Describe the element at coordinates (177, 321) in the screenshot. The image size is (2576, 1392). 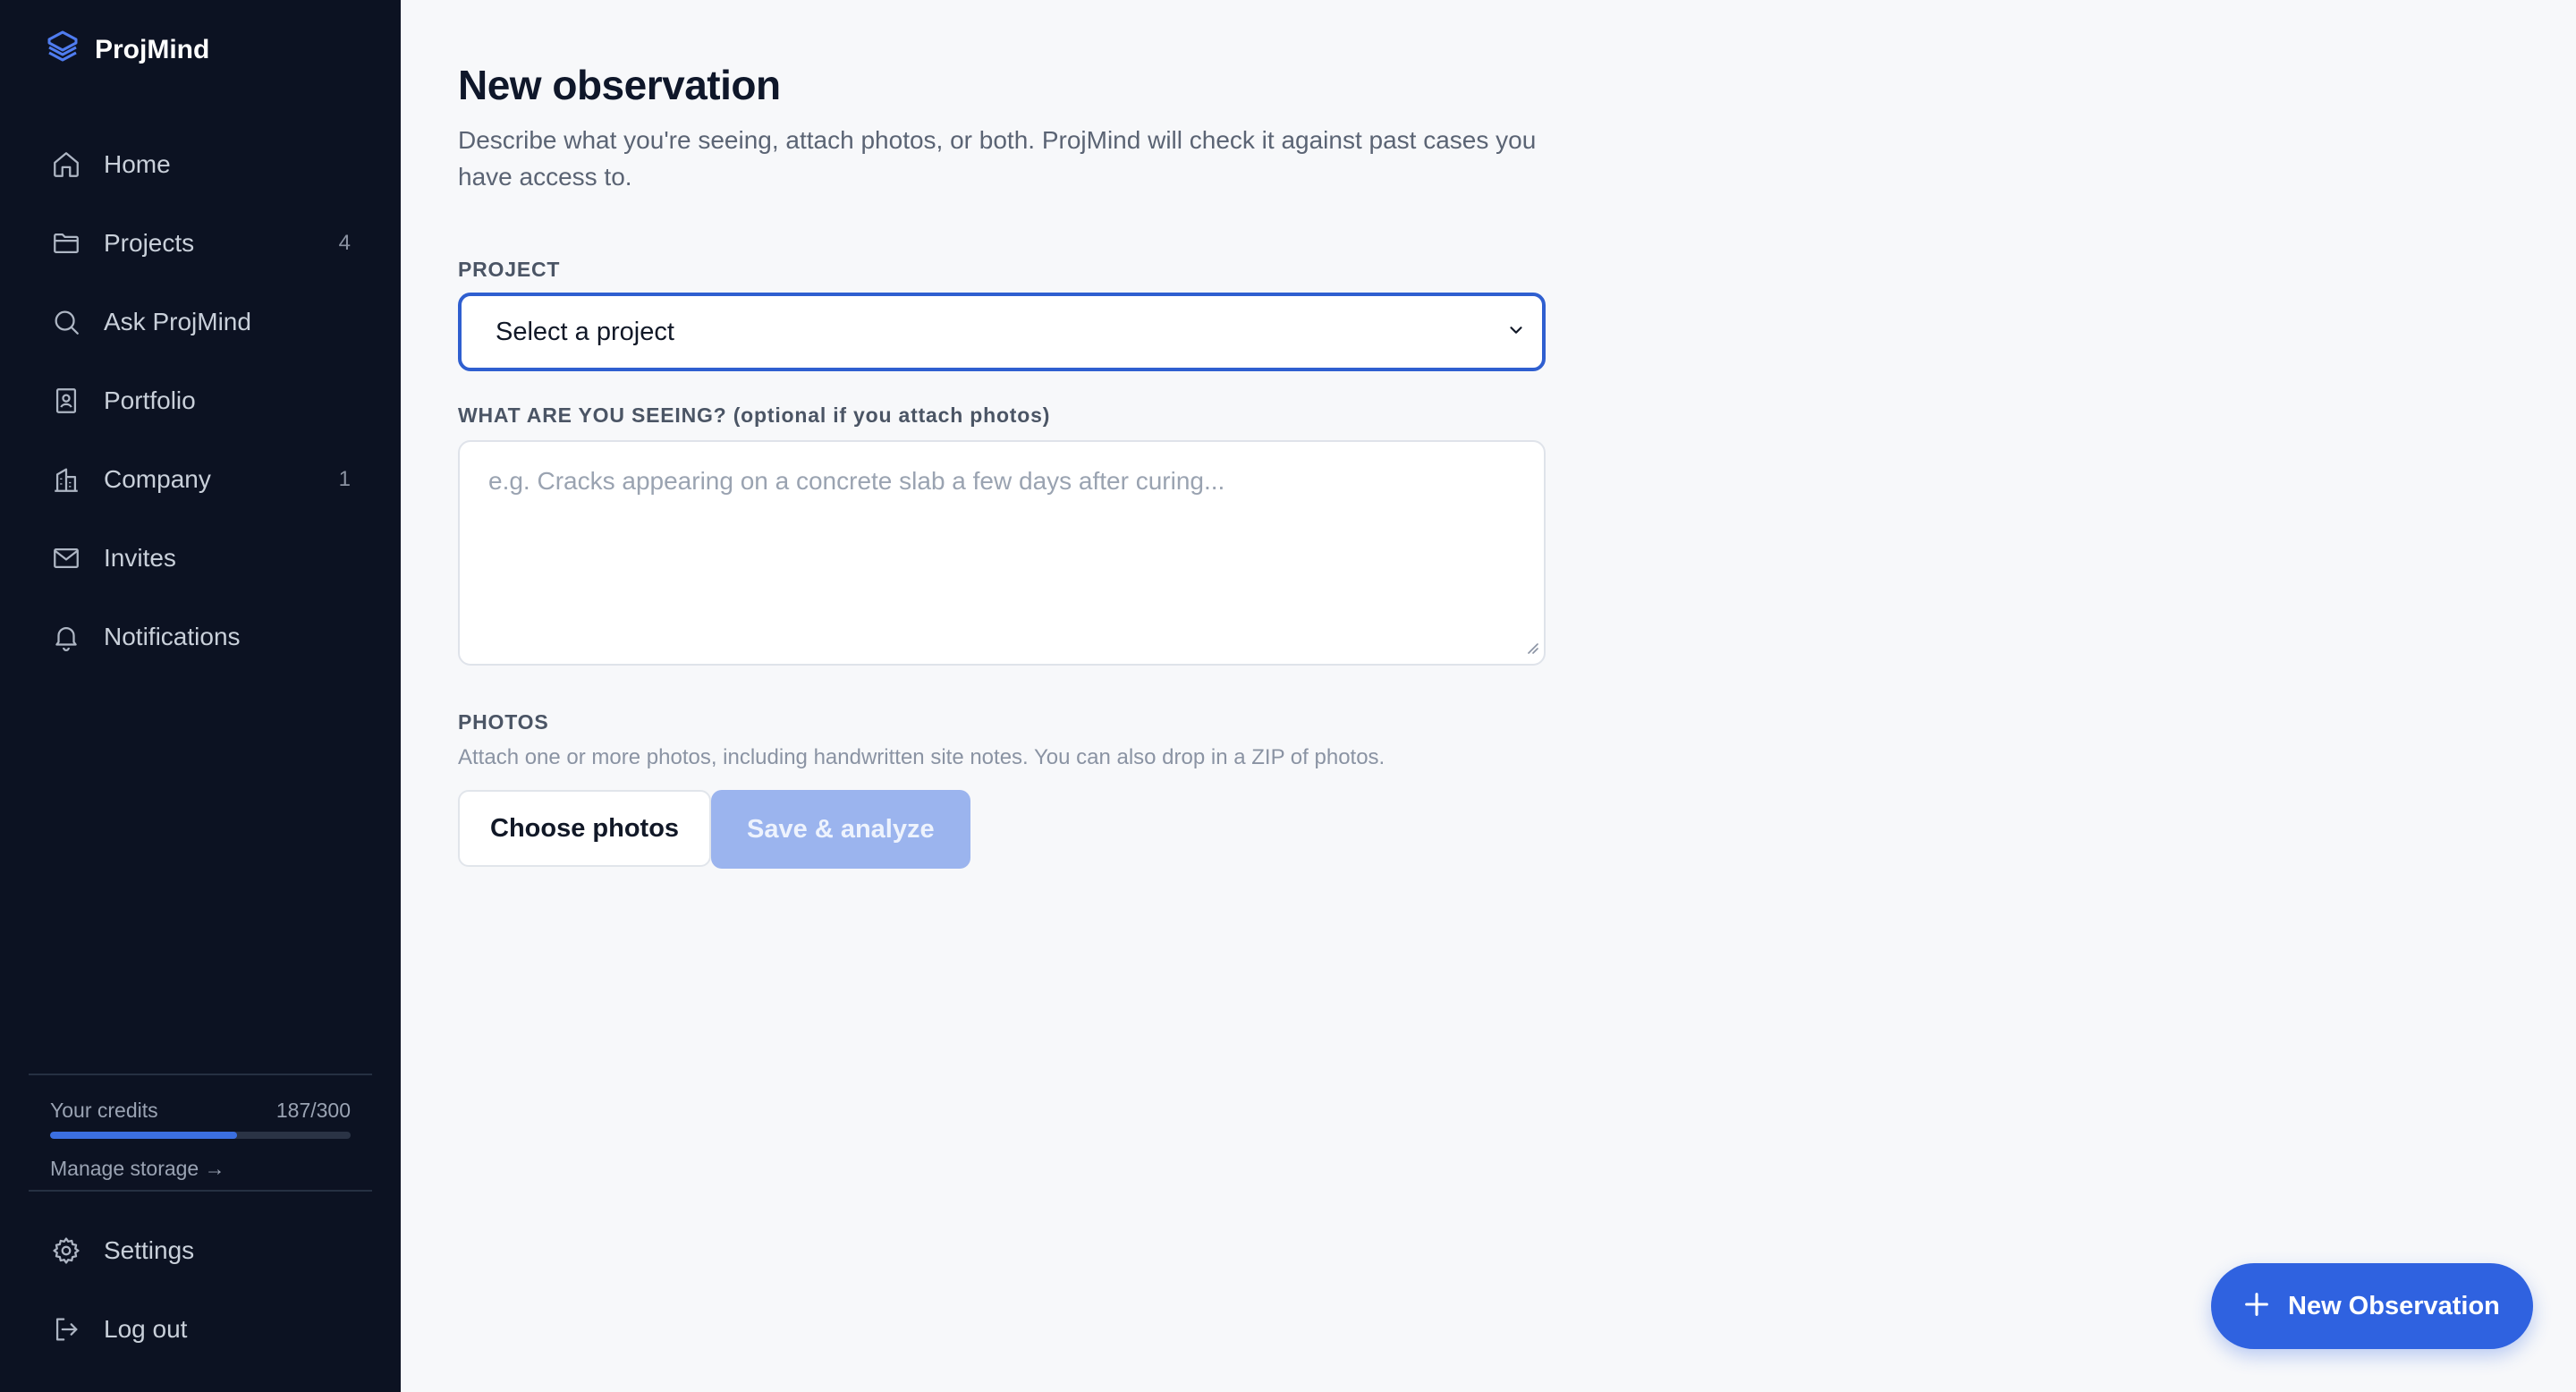
I see `sidebar-item-label: Ask ProjMind` at that location.